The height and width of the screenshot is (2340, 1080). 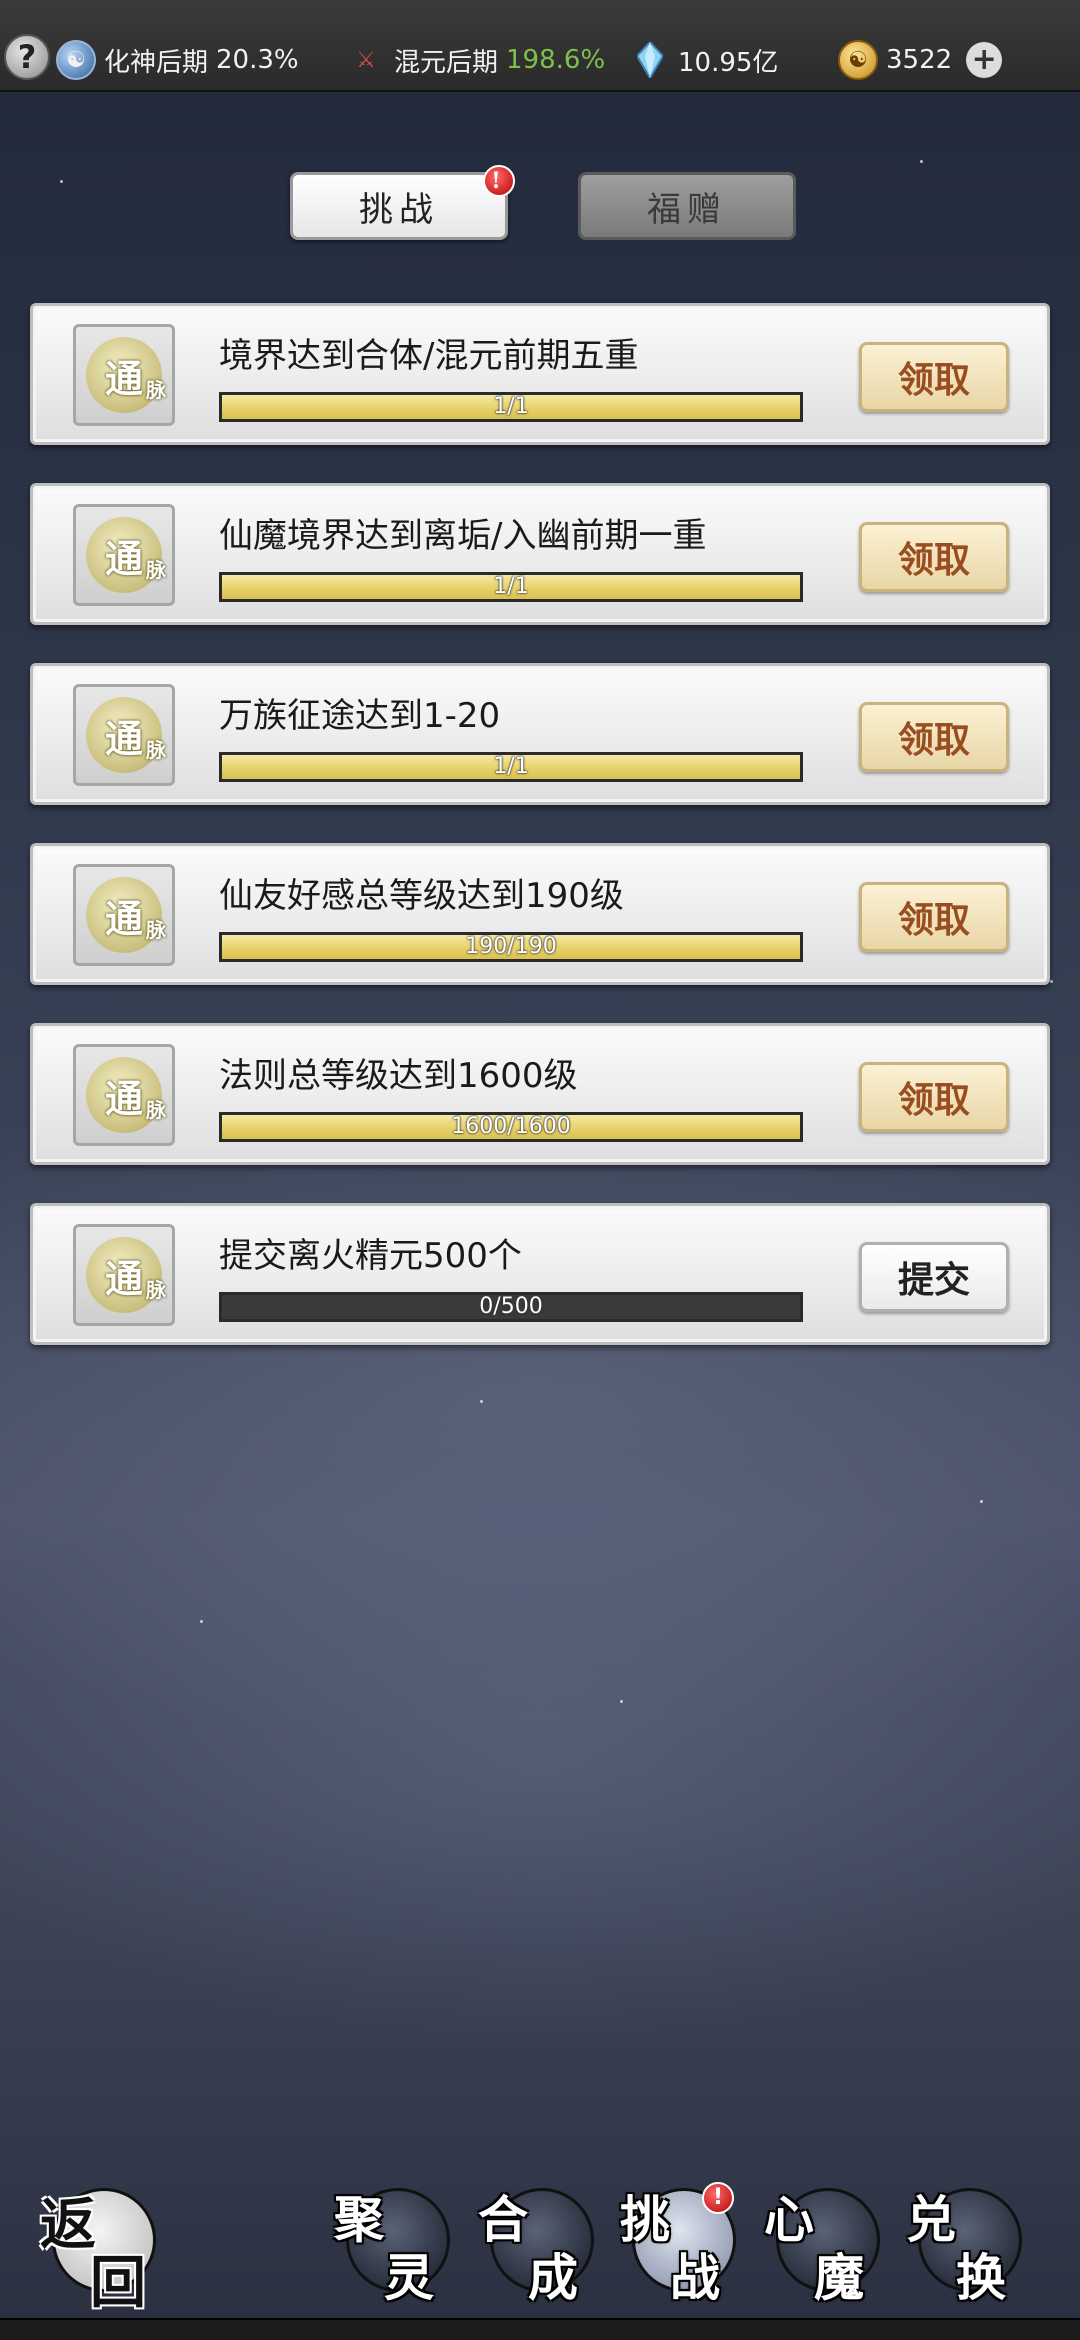 What do you see at coordinates (100, 2248) in the screenshot?
I see `back-button: 返 回` at bounding box center [100, 2248].